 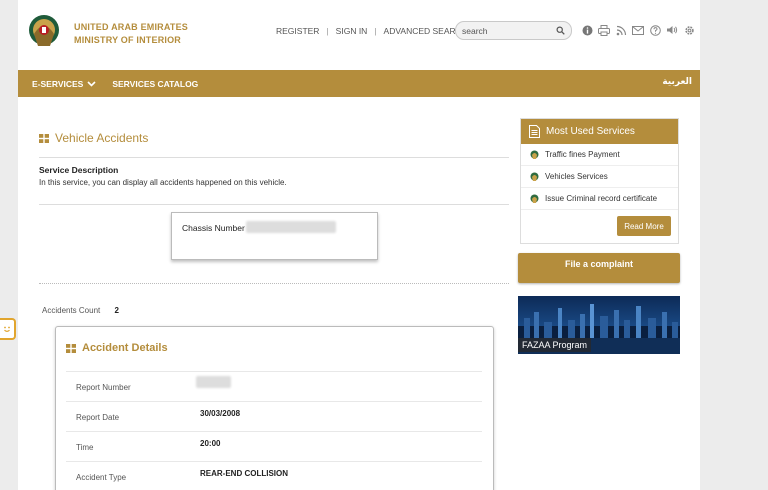 I want to click on detail-value: 20:00, so click(x=210, y=443).